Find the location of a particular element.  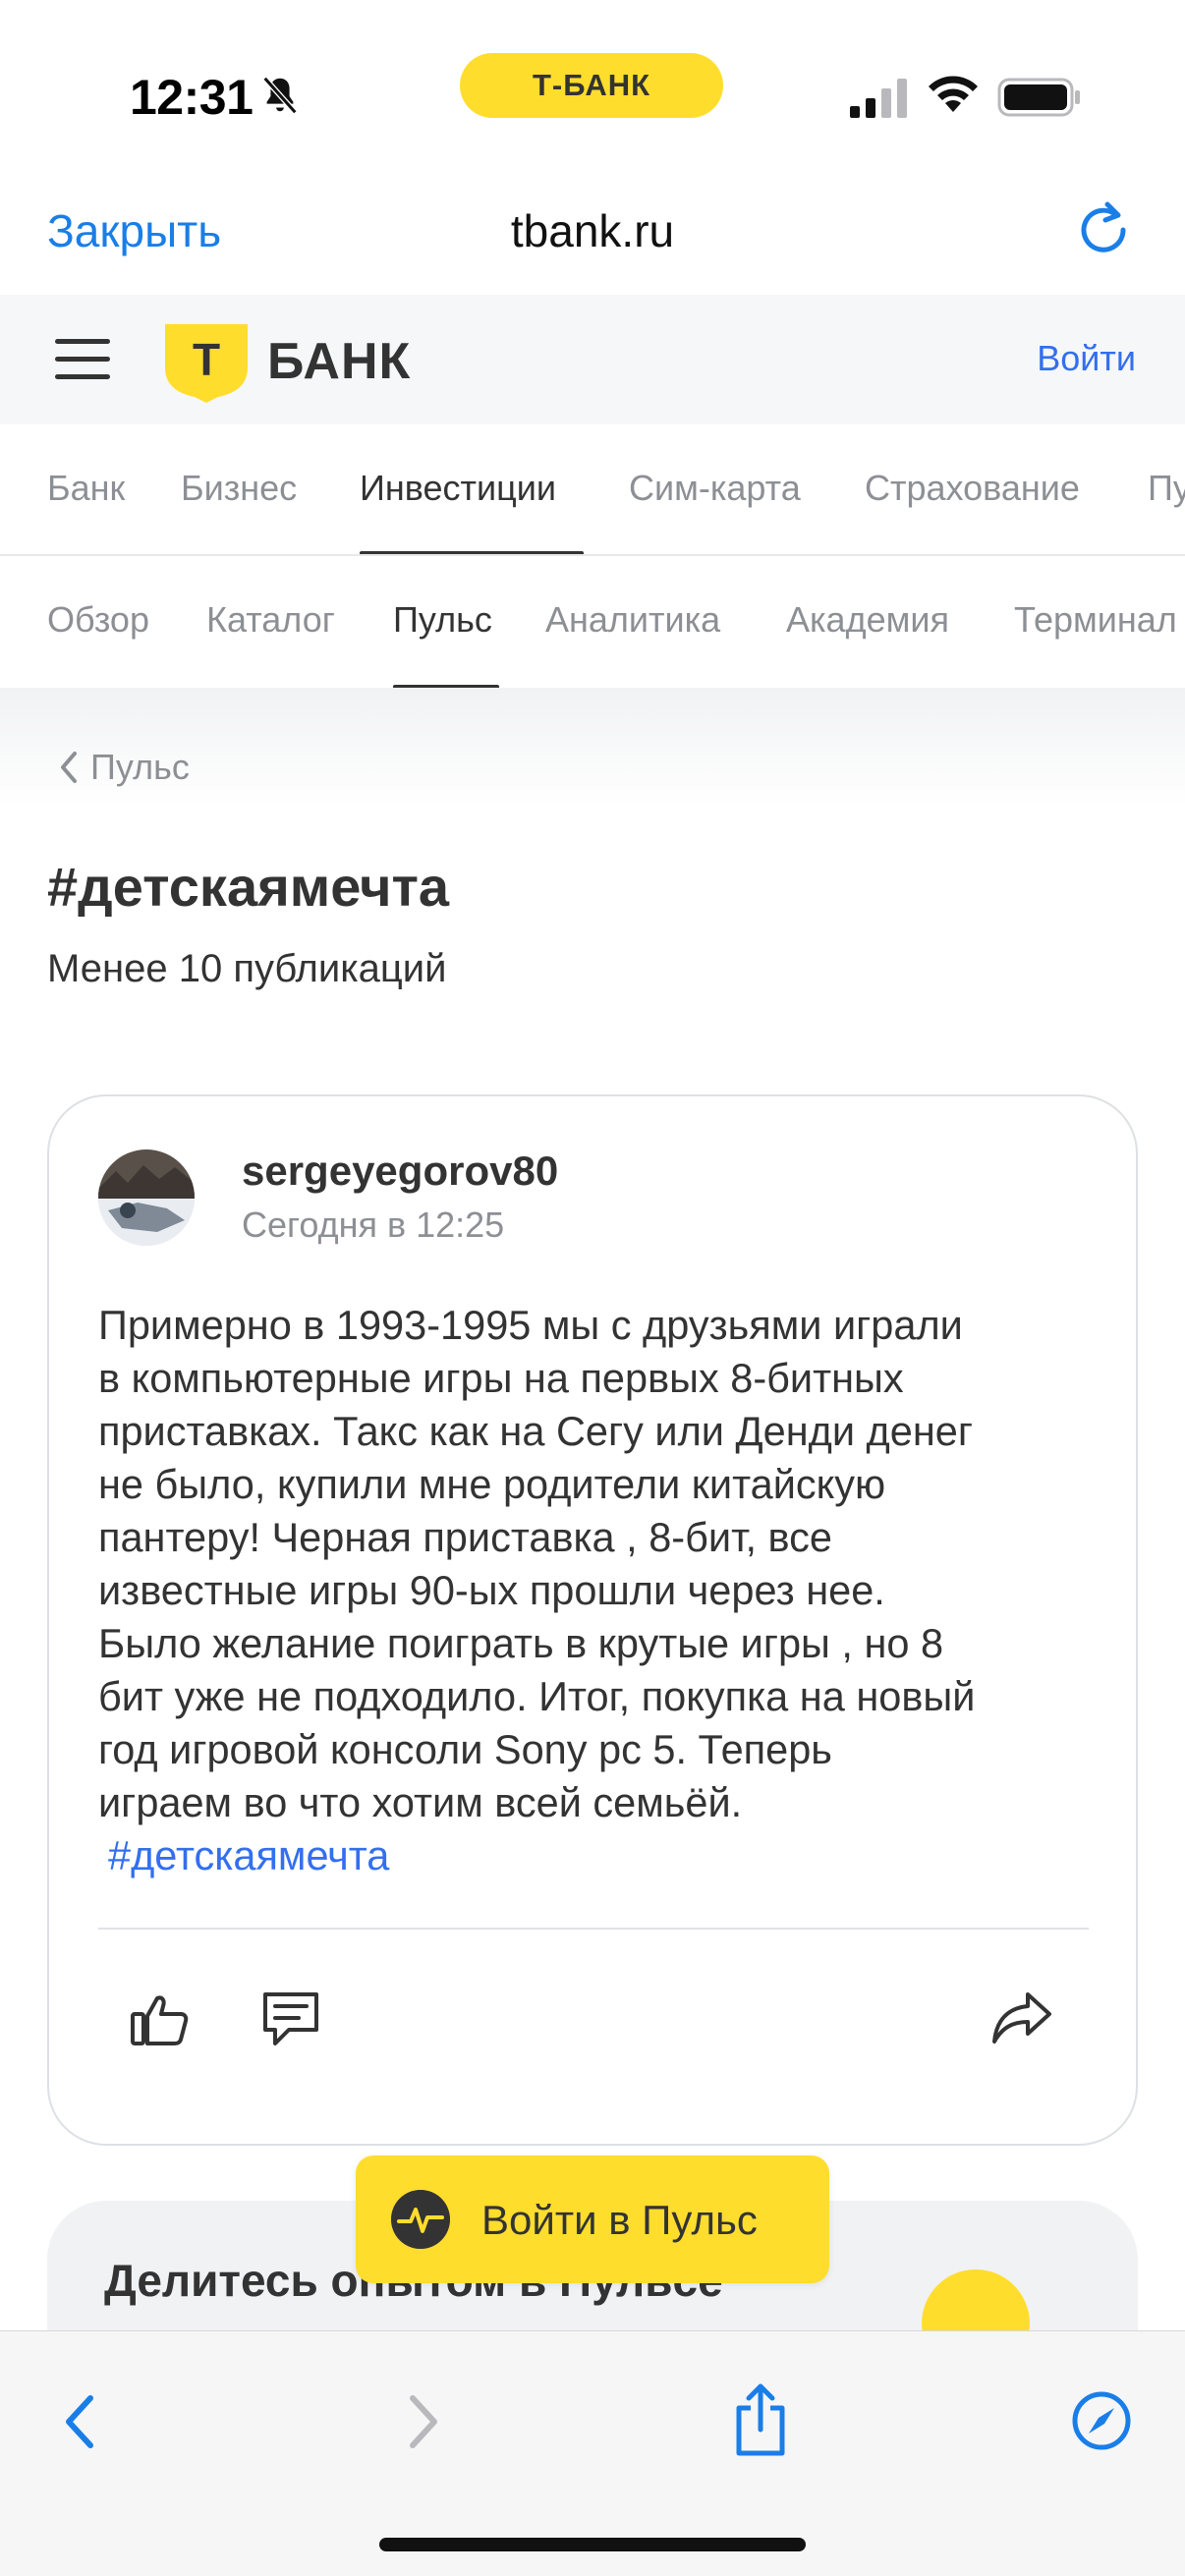

tab-insurance: Страхование is located at coordinates (973, 488).